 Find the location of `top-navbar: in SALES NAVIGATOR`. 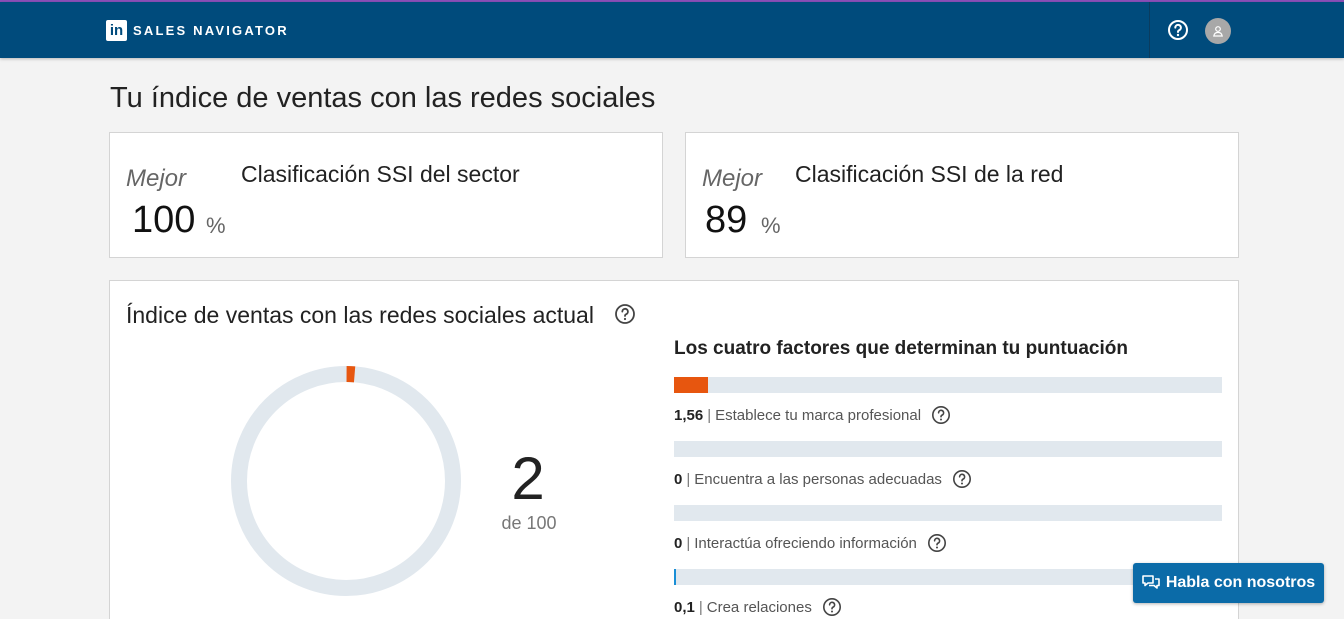

top-navbar: in SALES NAVIGATOR is located at coordinates (672, 30).